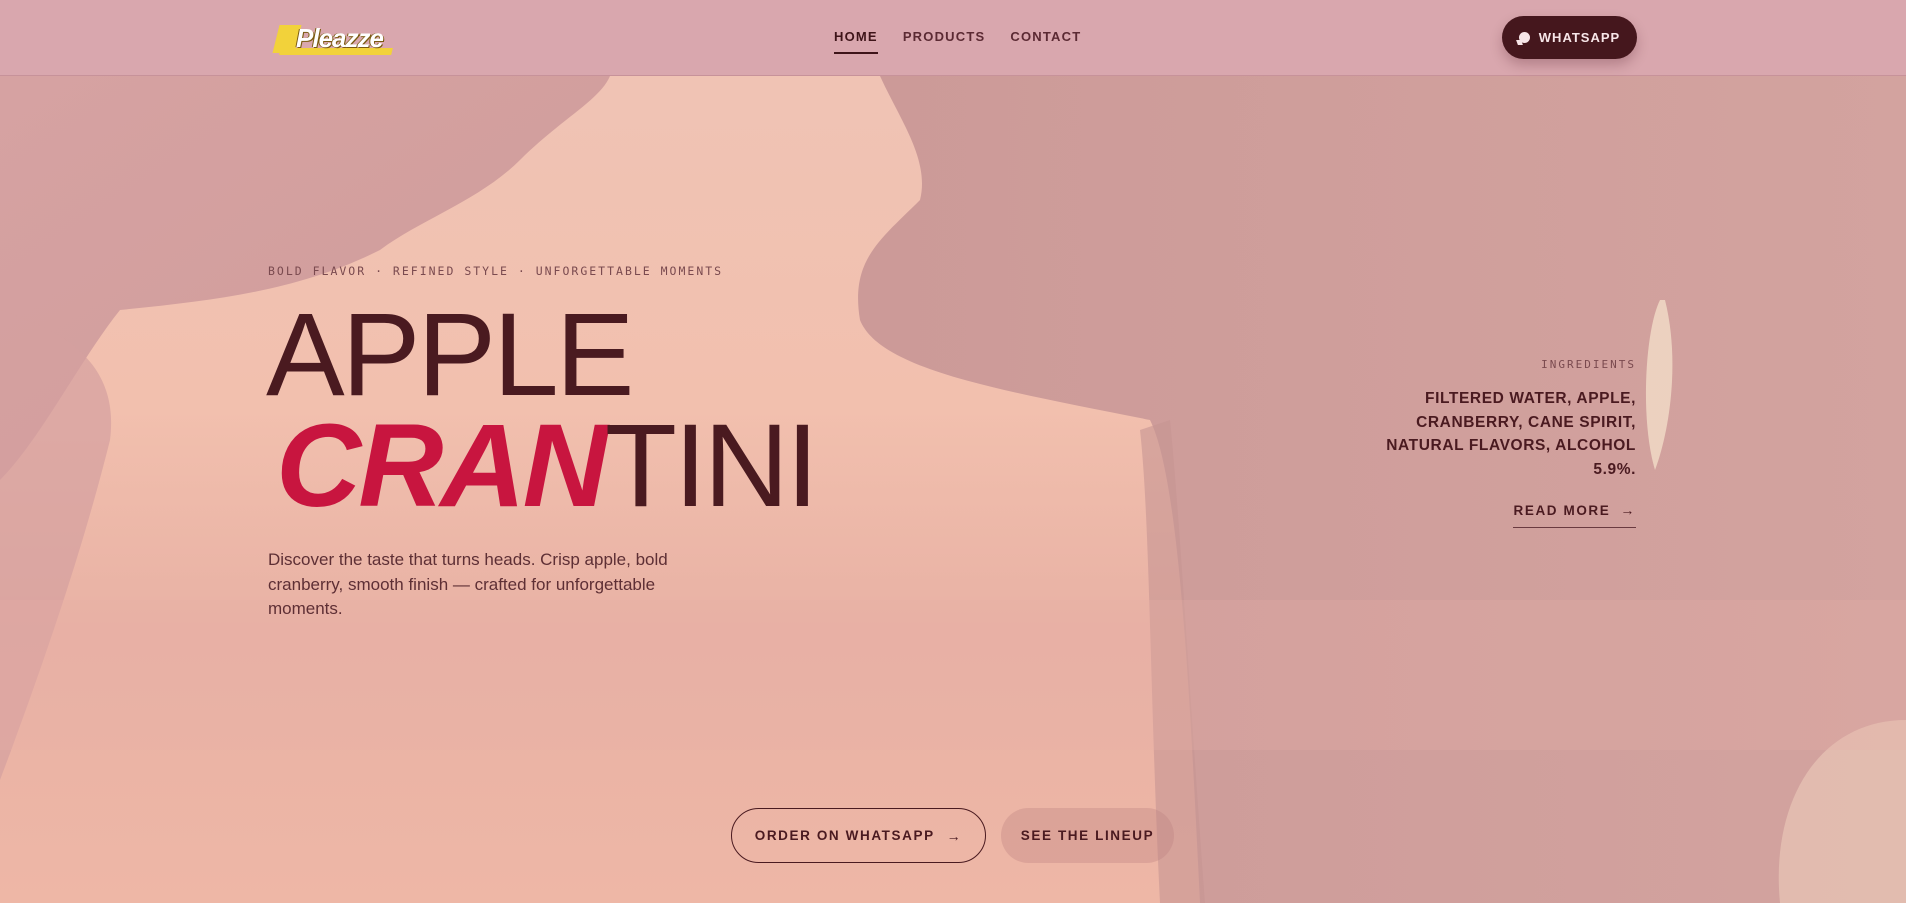 This screenshot has height=903, width=1906. I want to click on hero-title-crantini: CRANTINI, so click(547, 466).